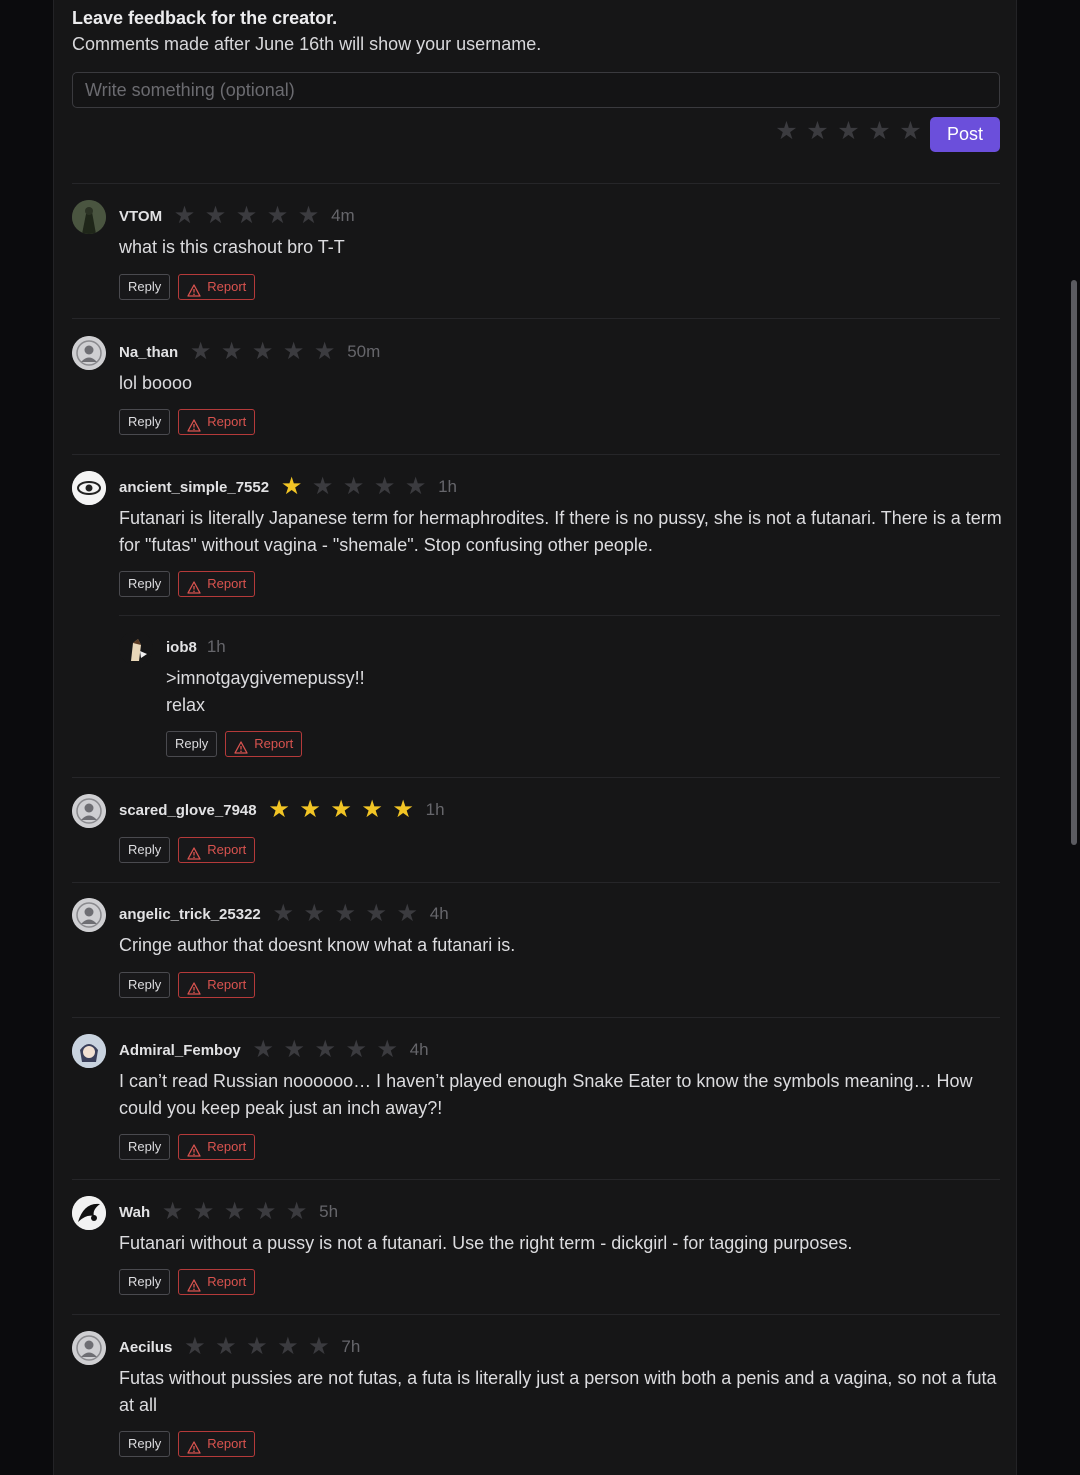 This screenshot has height=1475, width=1080. Describe the element at coordinates (227, 849) in the screenshot. I see `report-label: Report` at that location.